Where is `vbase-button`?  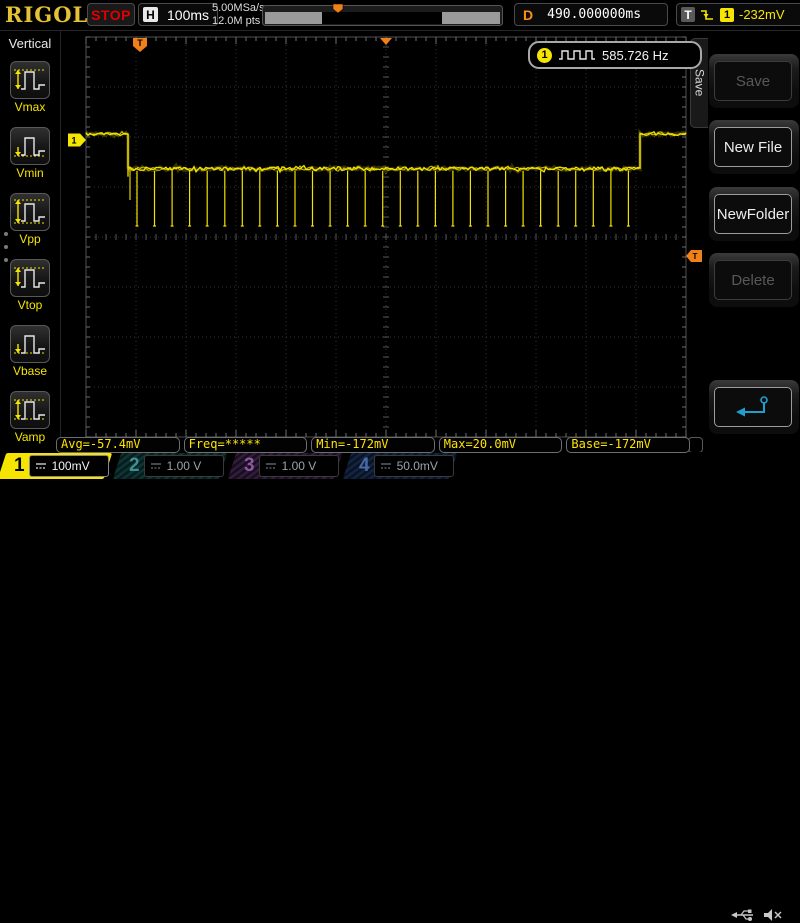
vbase-button is located at coordinates (30, 344).